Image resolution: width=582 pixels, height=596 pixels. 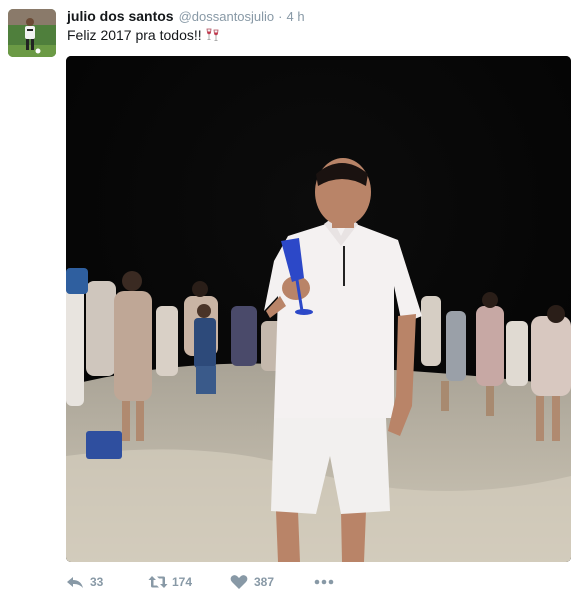 What do you see at coordinates (134, 35) in the screenshot?
I see `tweet-text-content: Feliz 2017 pra todos!!` at bounding box center [134, 35].